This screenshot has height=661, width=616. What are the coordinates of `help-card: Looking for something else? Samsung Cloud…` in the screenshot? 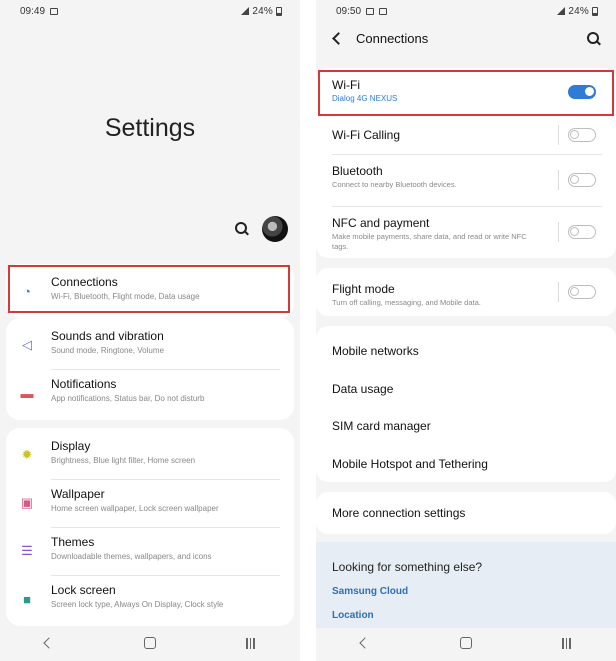 It's located at (466, 585).